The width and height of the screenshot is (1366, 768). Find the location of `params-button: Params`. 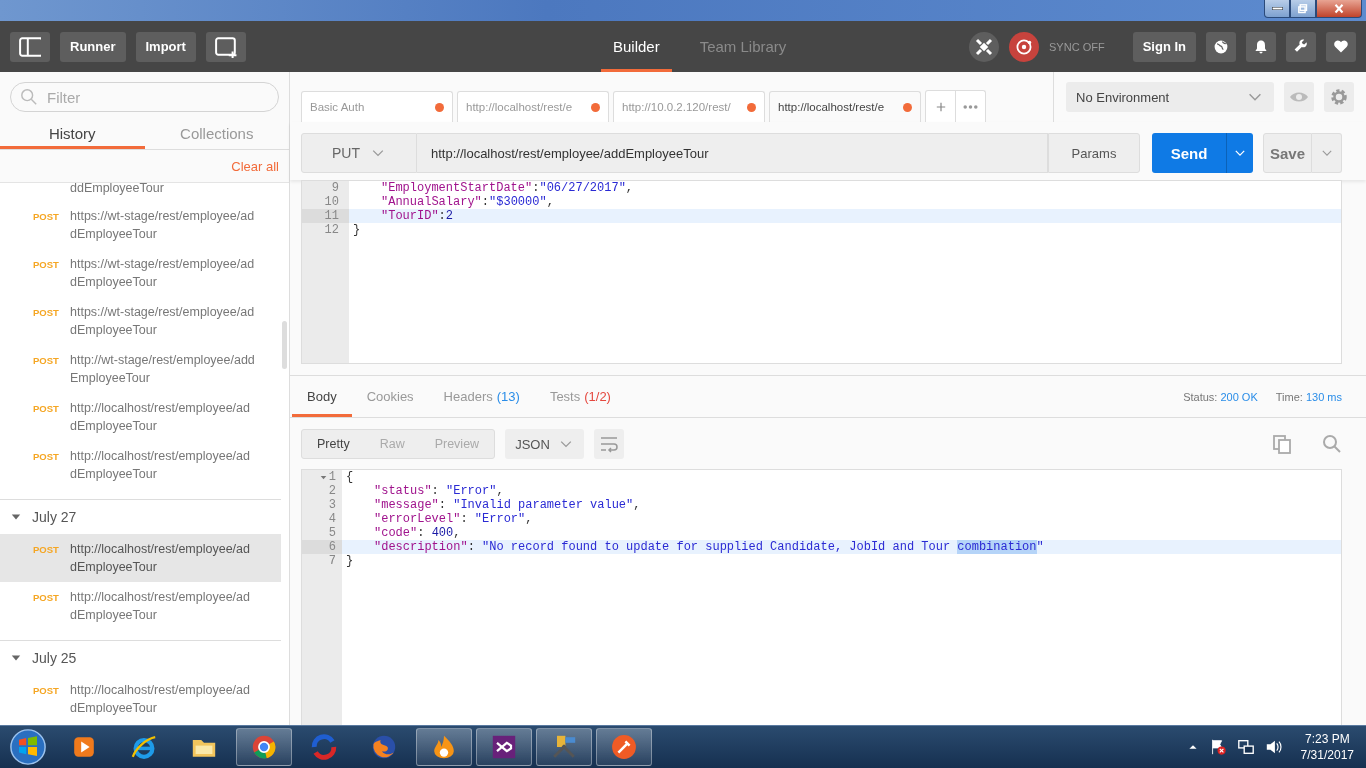

params-button: Params is located at coordinates (1094, 153).